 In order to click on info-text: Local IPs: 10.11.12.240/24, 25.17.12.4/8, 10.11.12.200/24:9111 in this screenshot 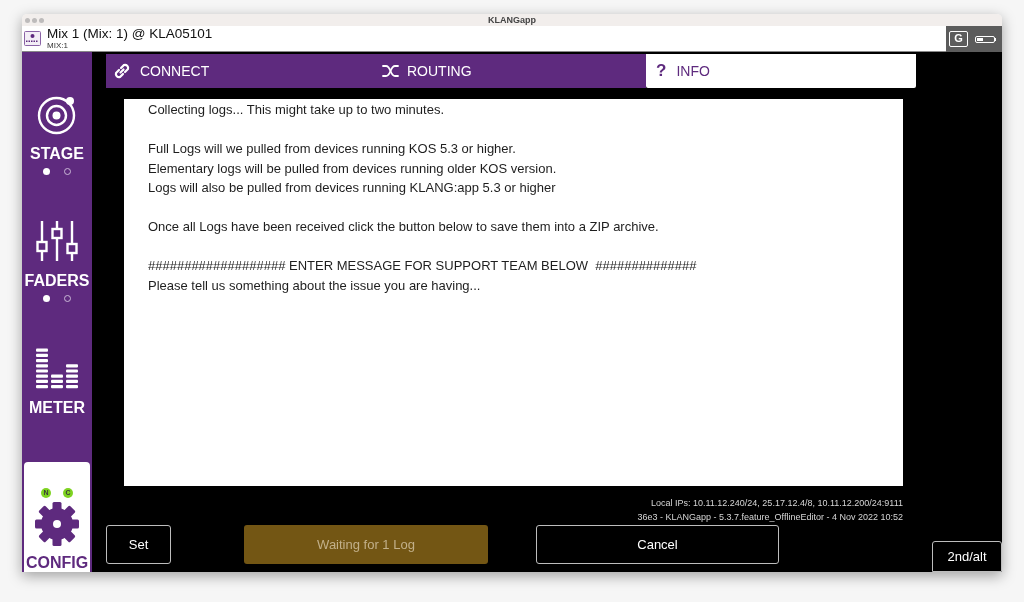, I will do `click(776, 503)`.